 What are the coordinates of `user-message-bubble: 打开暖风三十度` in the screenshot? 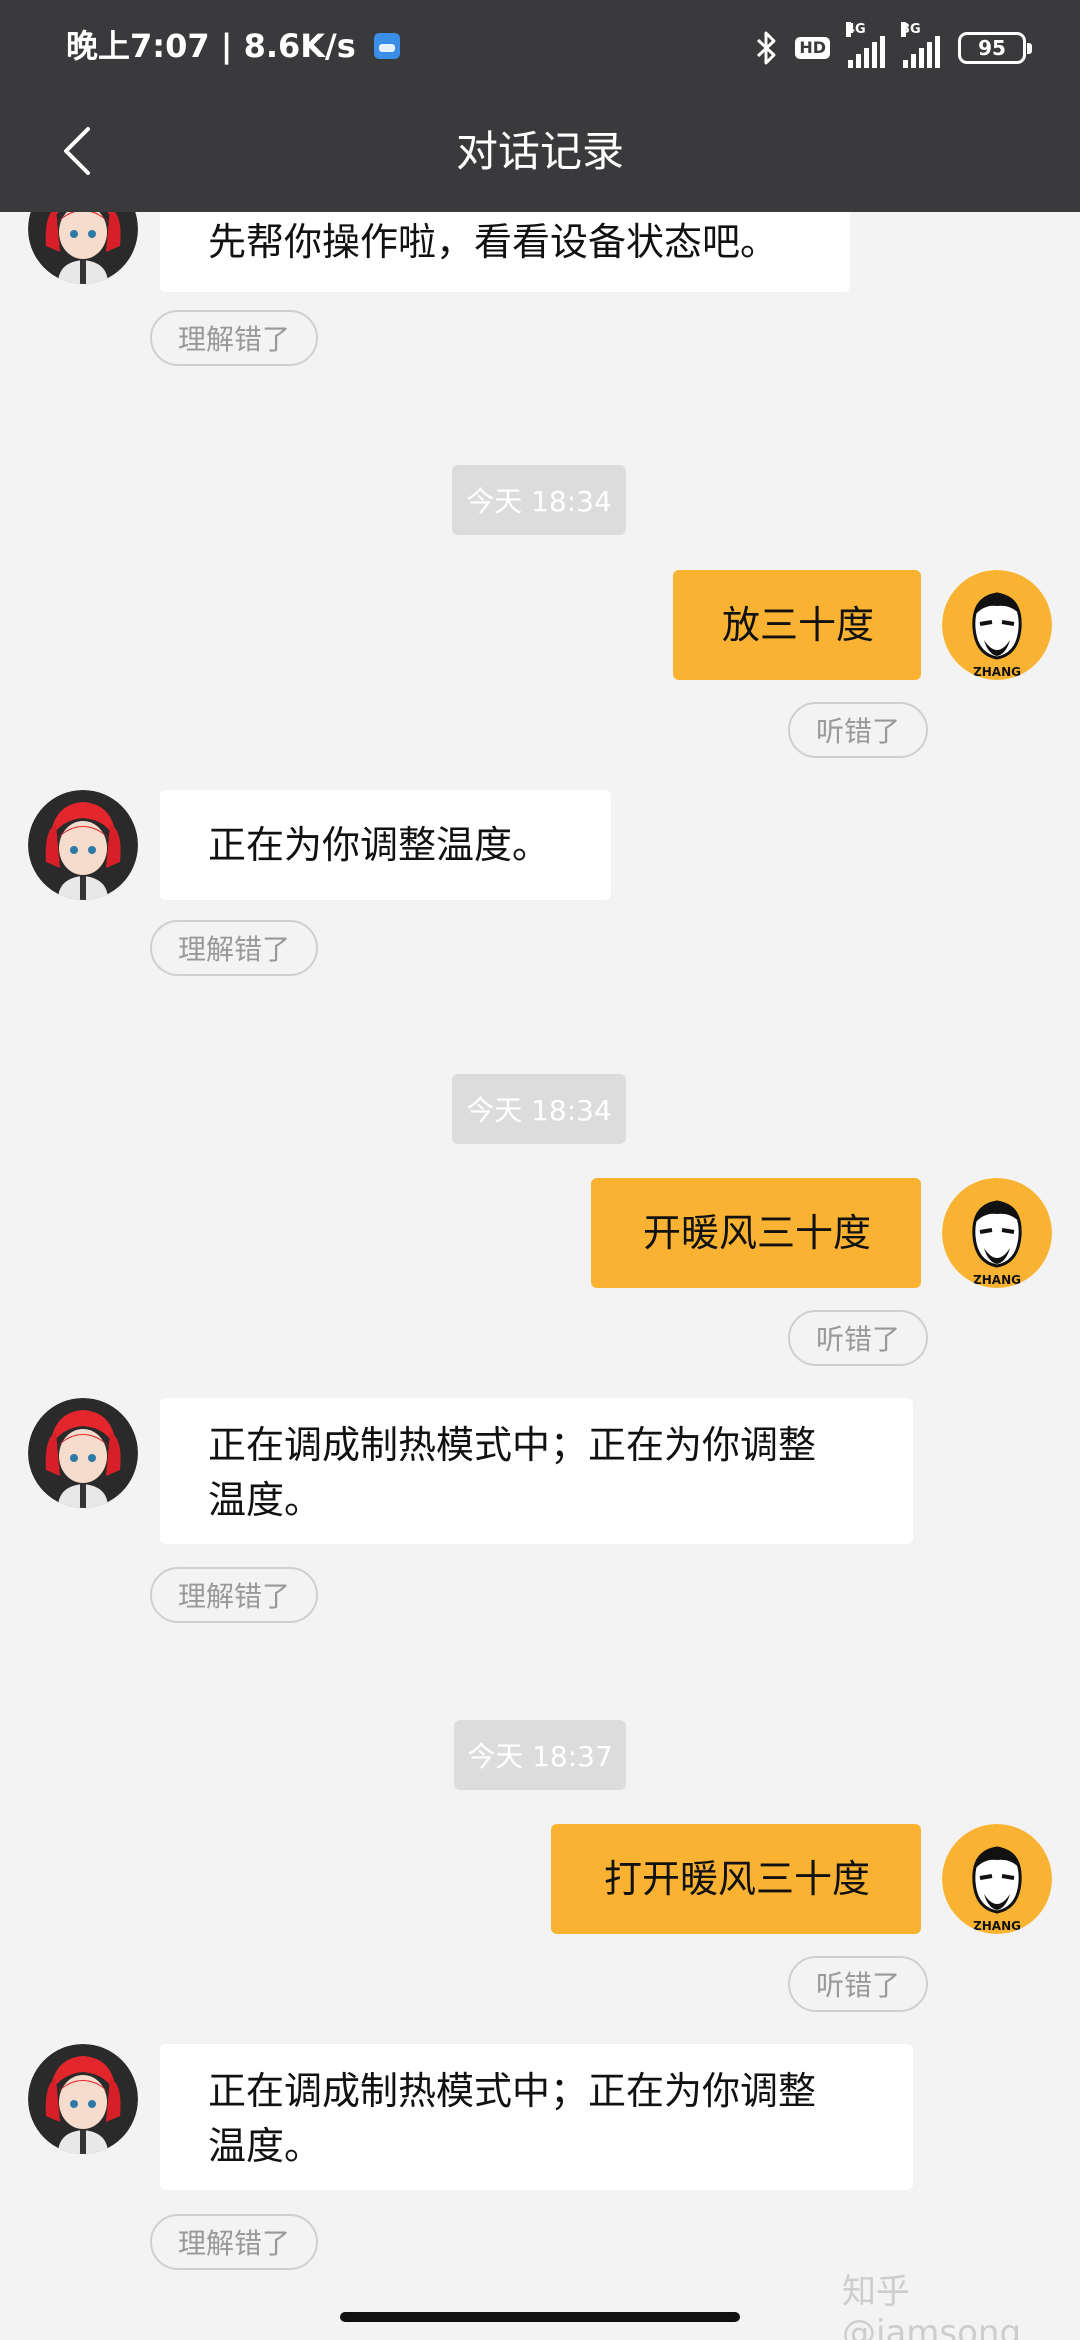 It's located at (736, 1879).